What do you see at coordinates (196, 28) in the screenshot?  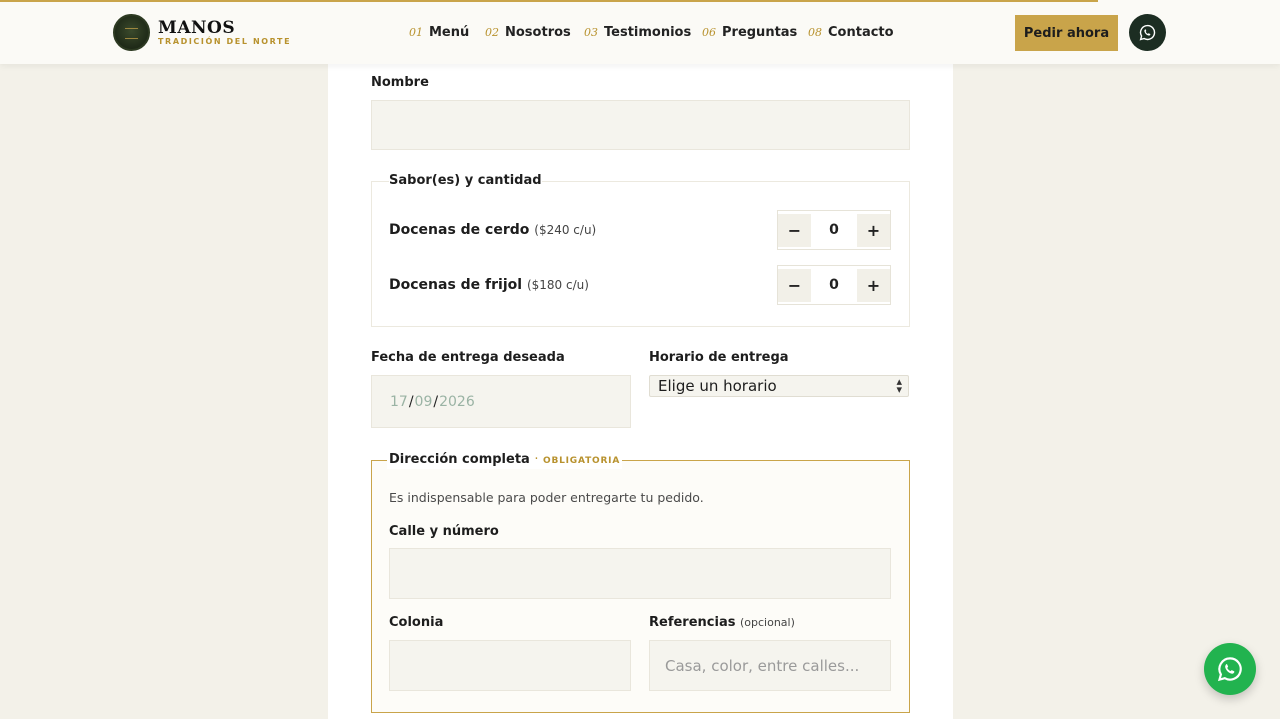 I see `brand-name: MANOS` at bounding box center [196, 28].